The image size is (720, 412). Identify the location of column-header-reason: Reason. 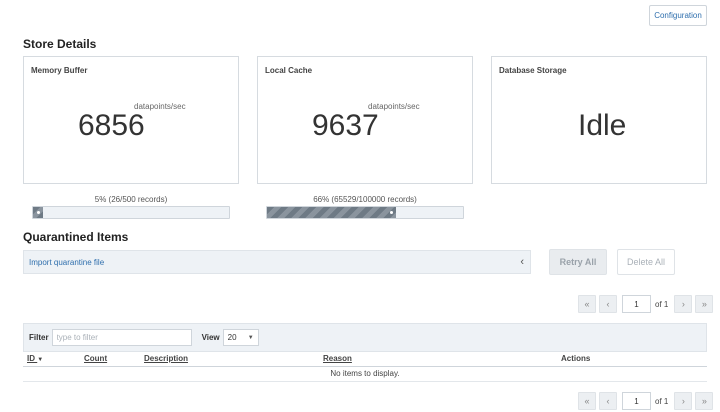
(337, 358).